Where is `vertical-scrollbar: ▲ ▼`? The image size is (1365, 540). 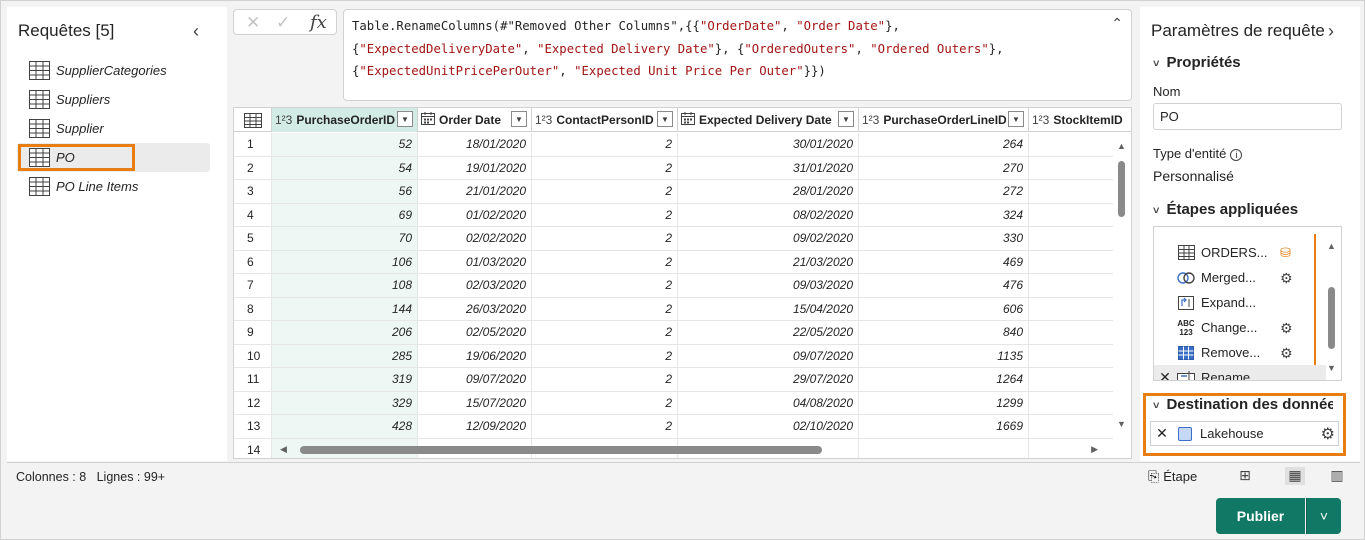 vertical-scrollbar: ▲ ▼ is located at coordinates (1122, 288).